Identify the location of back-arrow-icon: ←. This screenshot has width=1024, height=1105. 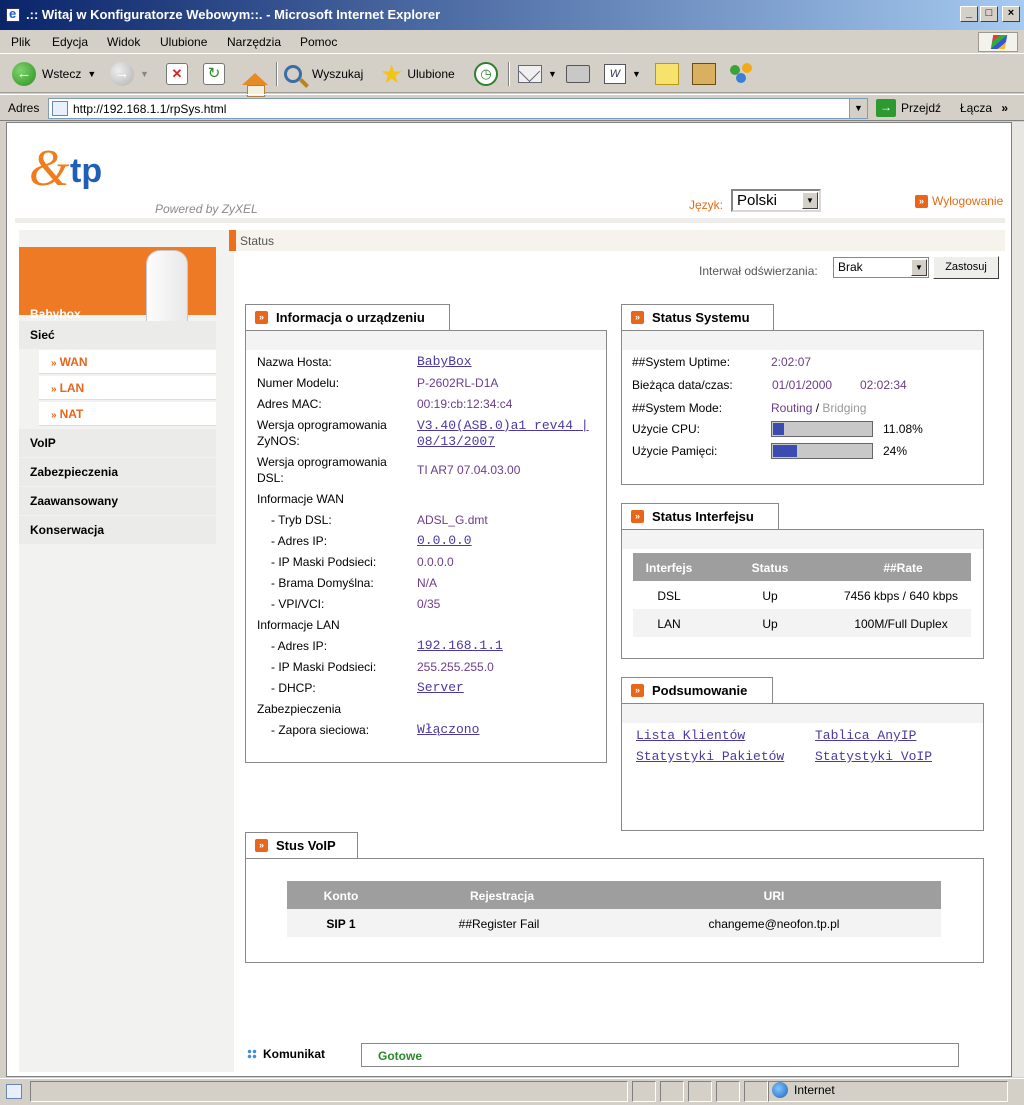
(24, 74).